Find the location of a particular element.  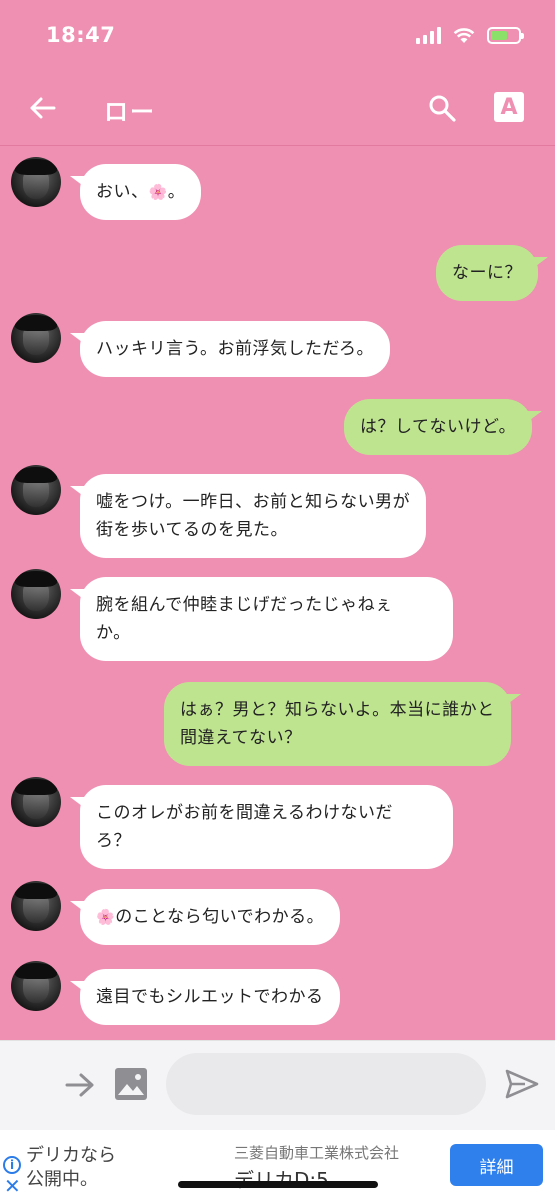

send-button is located at coordinates (522, 1084).